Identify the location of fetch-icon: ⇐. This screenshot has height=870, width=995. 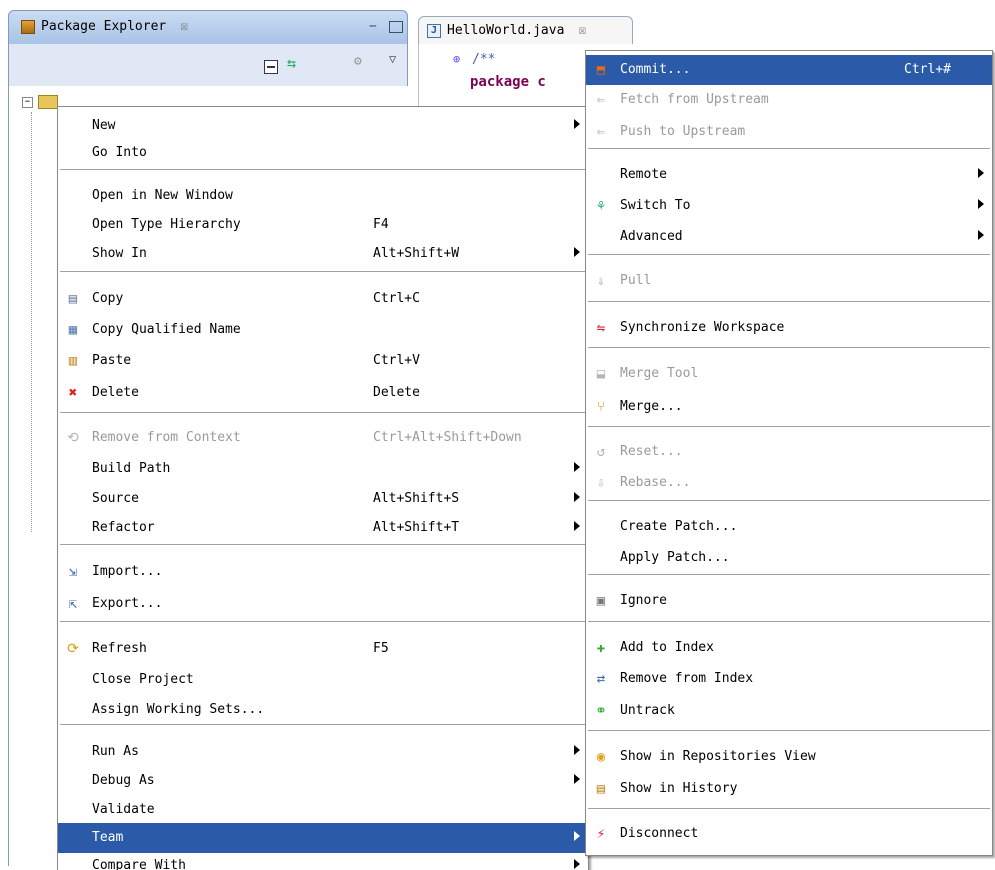
(601, 100).